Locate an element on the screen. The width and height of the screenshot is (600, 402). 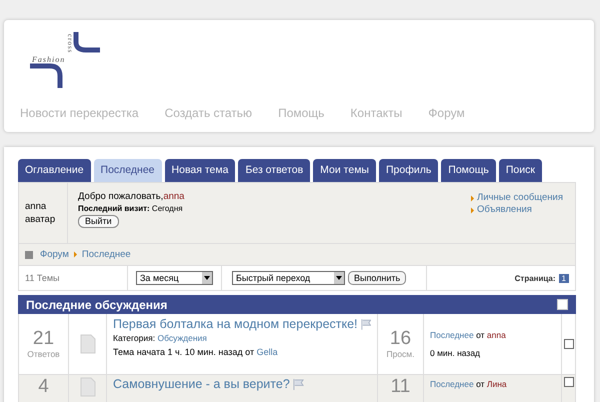
last-visit: Последний визит: Сегодня is located at coordinates (130, 208).